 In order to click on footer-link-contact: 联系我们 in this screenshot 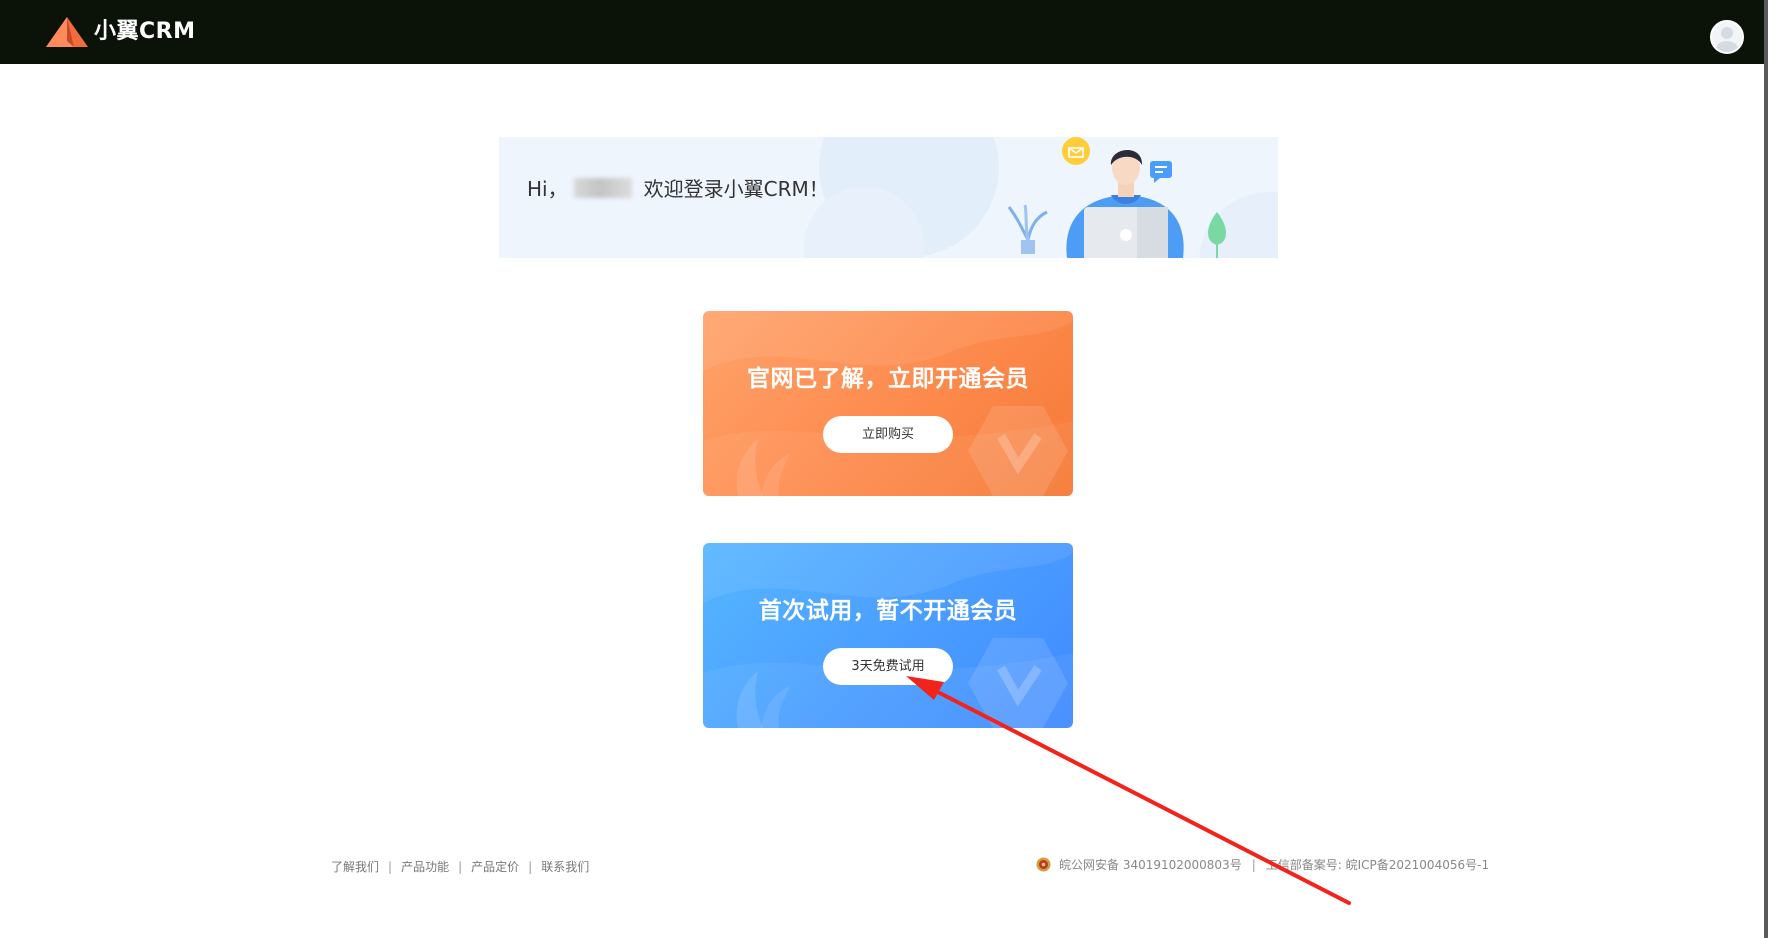, I will do `click(565, 866)`.